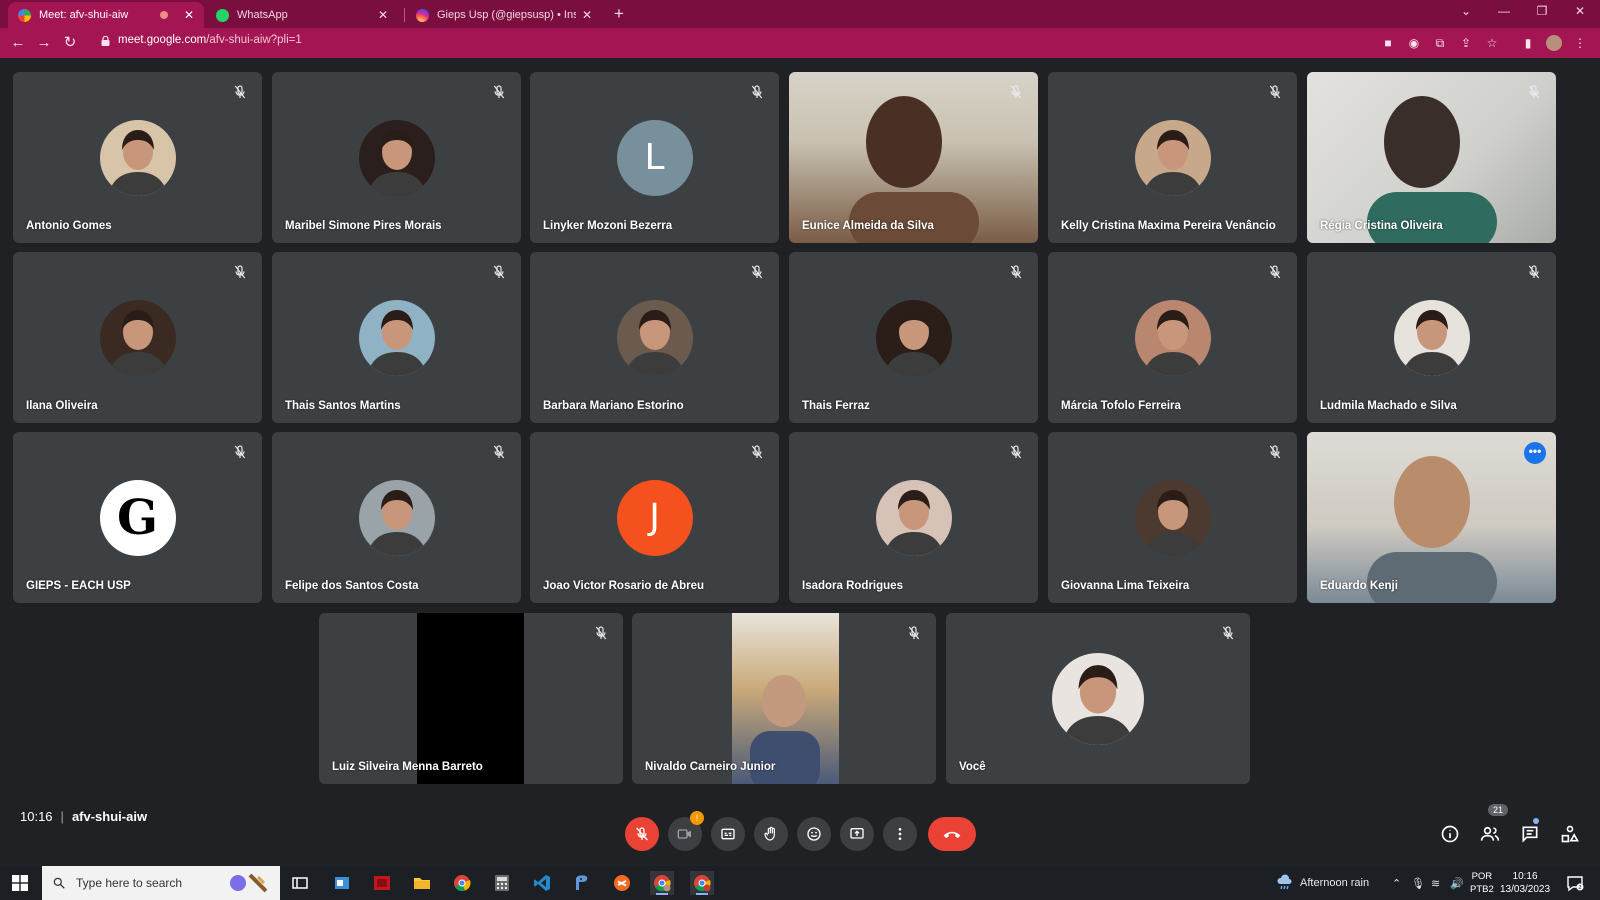 Image resolution: width=1600 pixels, height=900 pixels. I want to click on tab-search-chevron-icon: ⌄, so click(1466, 11).